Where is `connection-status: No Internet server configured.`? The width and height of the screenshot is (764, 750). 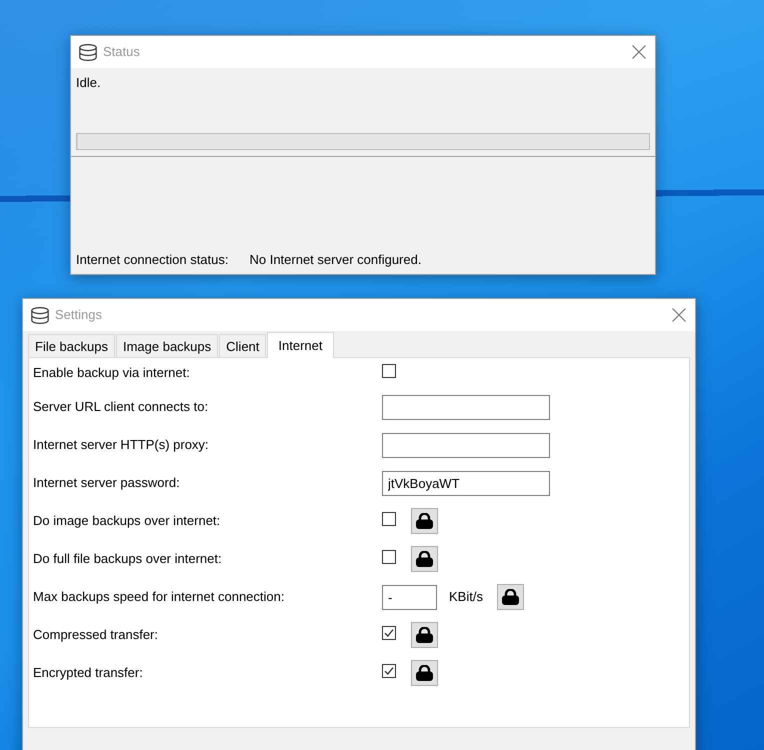
connection-status: No Internet server configured. is located at coordinates (335, 260).